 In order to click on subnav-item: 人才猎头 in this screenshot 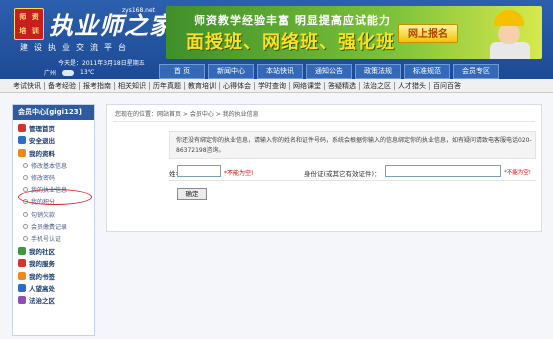, I will do `click(412, 85)`.